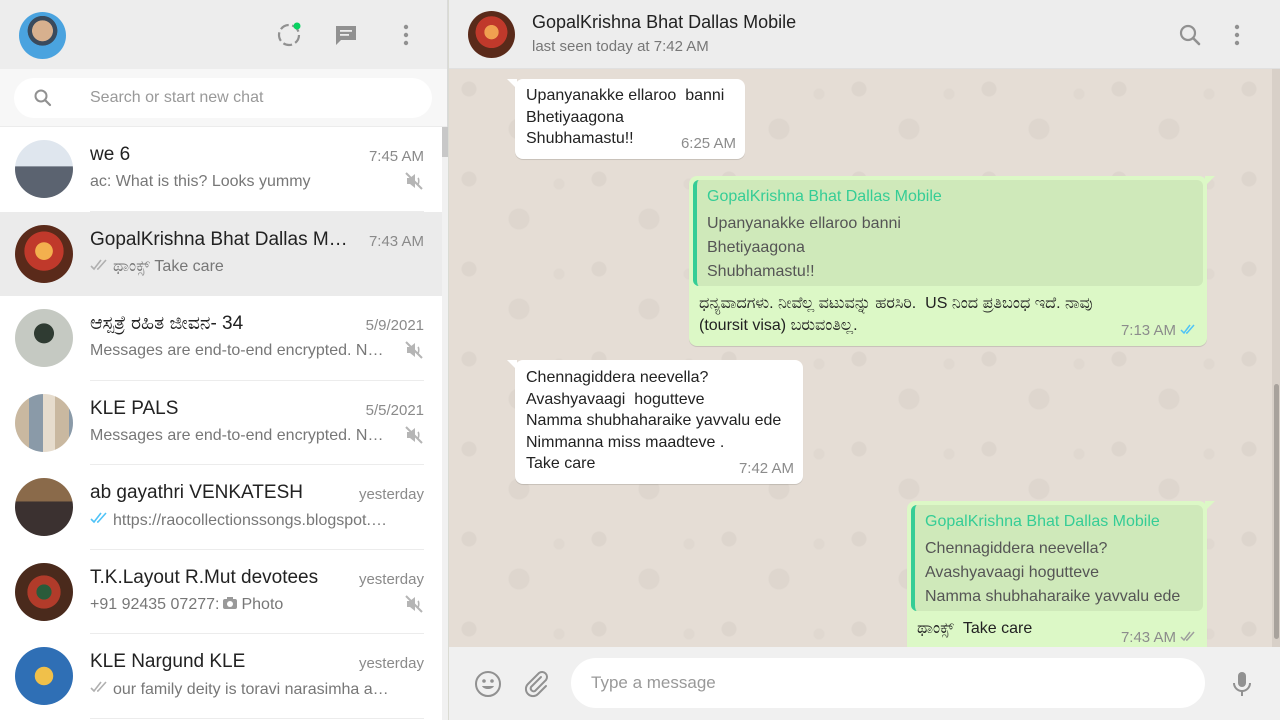 The width and height of the screenshot is (1280, 720). I want to click on chat-list-scrollbar, so click(445, 423).